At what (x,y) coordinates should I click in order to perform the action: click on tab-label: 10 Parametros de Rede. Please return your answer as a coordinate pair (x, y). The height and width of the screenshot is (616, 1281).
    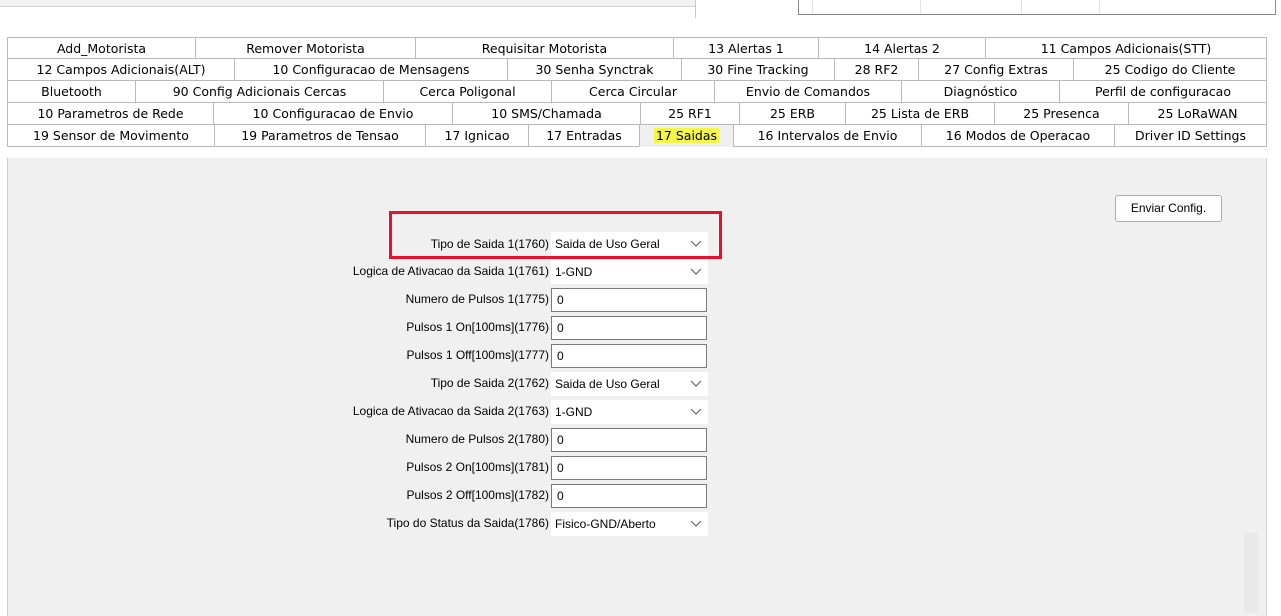
    Looking at the image, I should click on (110, 113).